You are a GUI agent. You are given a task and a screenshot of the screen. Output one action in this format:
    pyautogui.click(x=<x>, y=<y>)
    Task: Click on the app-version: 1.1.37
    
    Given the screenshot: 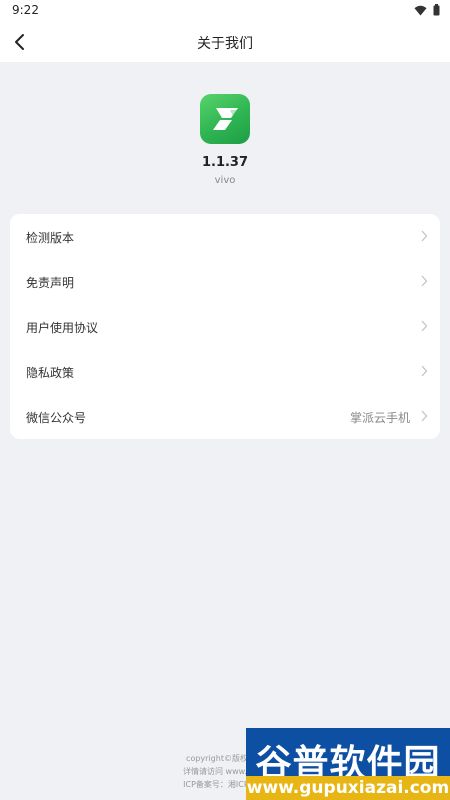 What is the action you would take?
    pyautogui.click(x=225, y=162)
    